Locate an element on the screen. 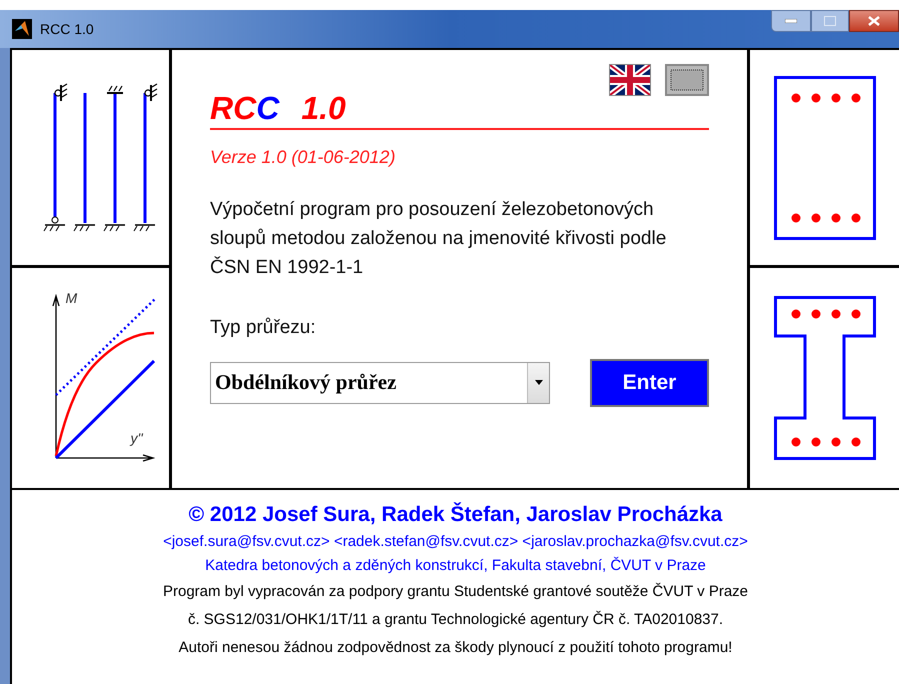 The width and height of the screenshot is (899, 684). dropdown-caret-icon is located at coordinates (538, 382).